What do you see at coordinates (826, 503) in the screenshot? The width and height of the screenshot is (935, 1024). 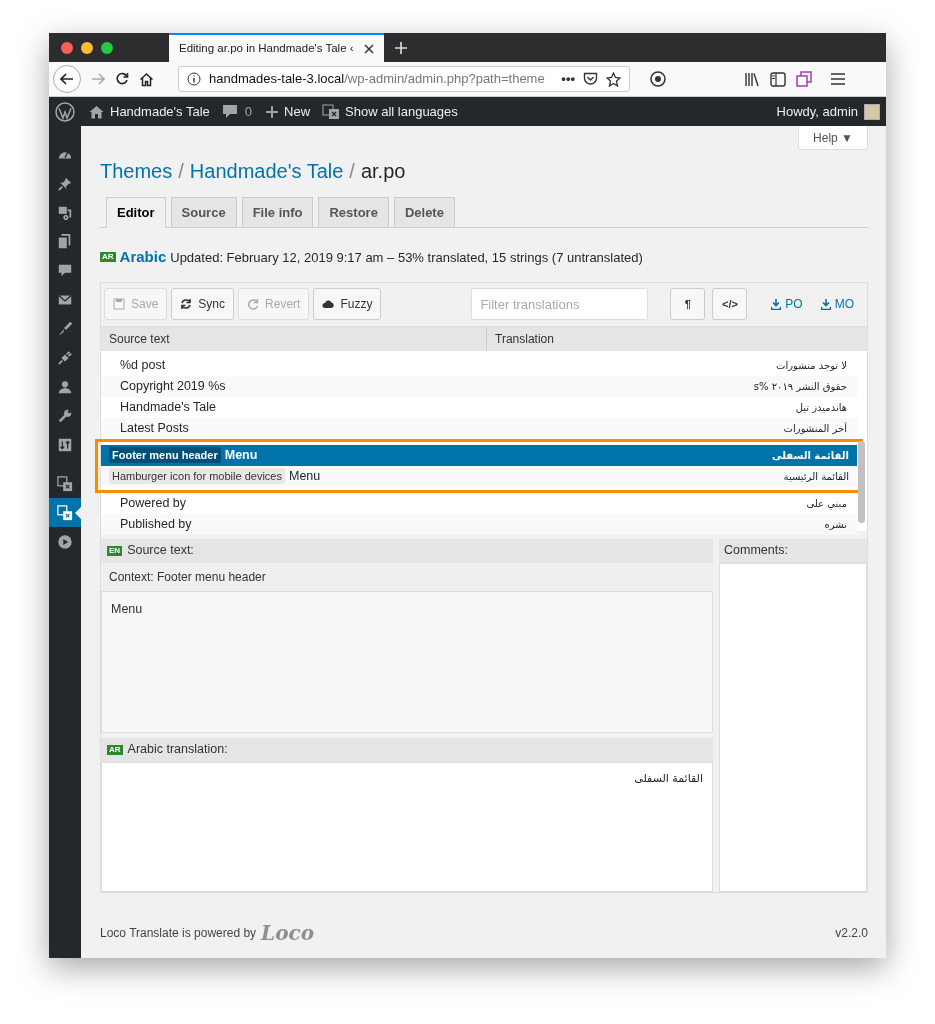 I see `translation-text: مبني على` at bounding box center [826, 503].